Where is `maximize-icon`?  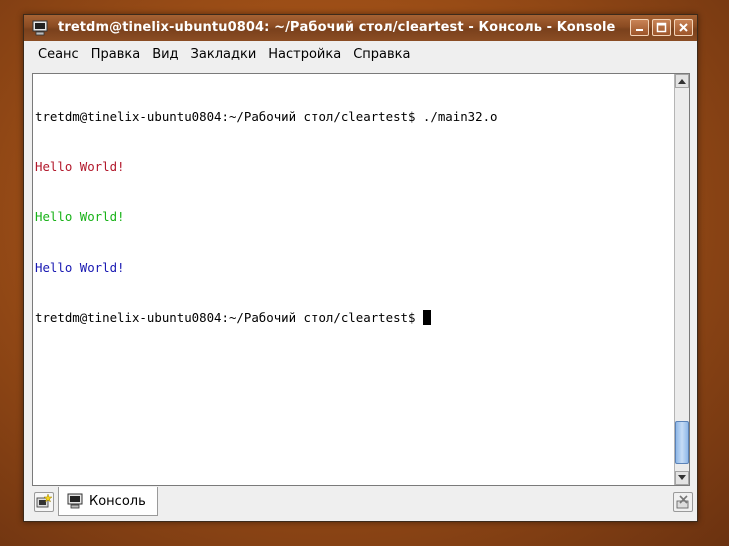 maximize-icon is located at coordinates (661, 27).